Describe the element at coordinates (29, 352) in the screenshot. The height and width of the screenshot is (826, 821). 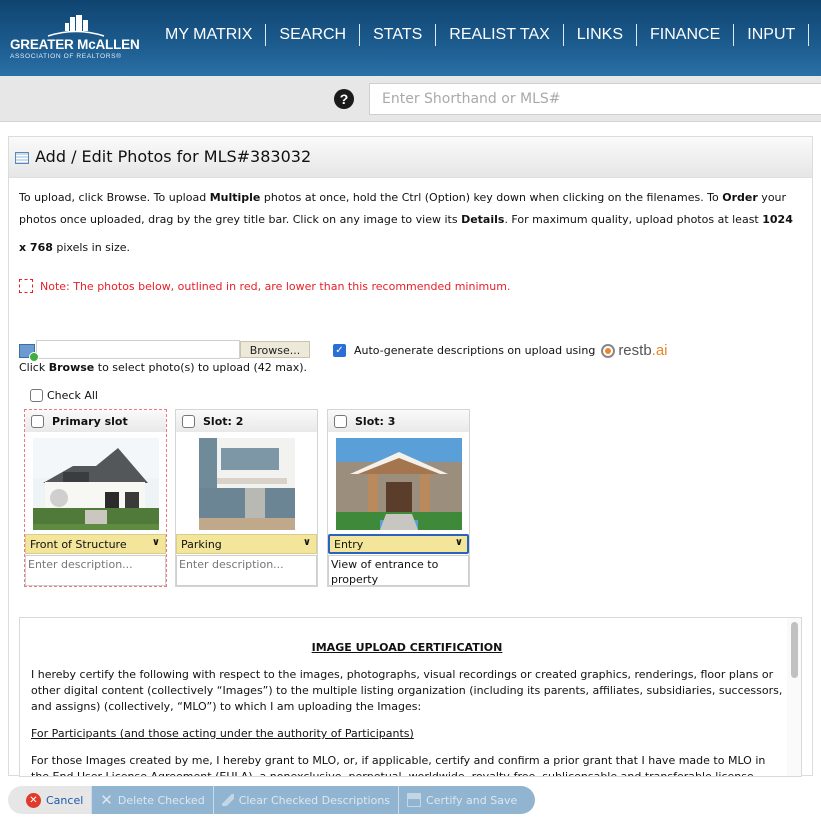
I see `add-image-icon` at that location.